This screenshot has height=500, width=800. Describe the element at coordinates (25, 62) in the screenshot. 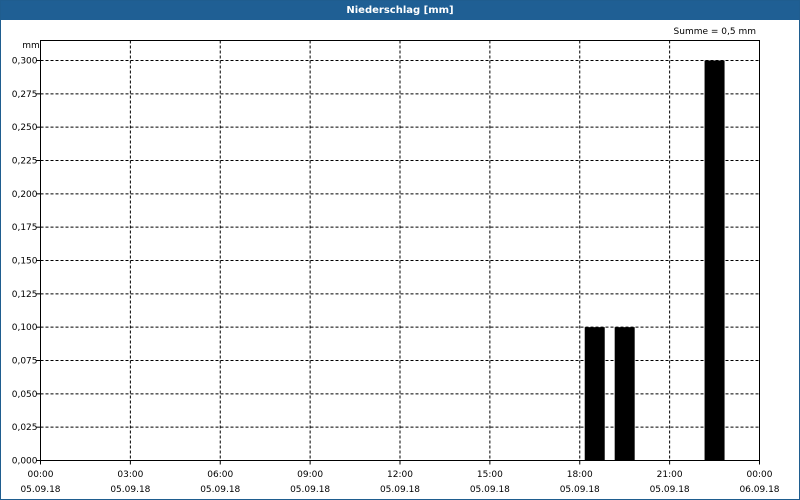

I see `y-tick-label: 0,300` at that location.